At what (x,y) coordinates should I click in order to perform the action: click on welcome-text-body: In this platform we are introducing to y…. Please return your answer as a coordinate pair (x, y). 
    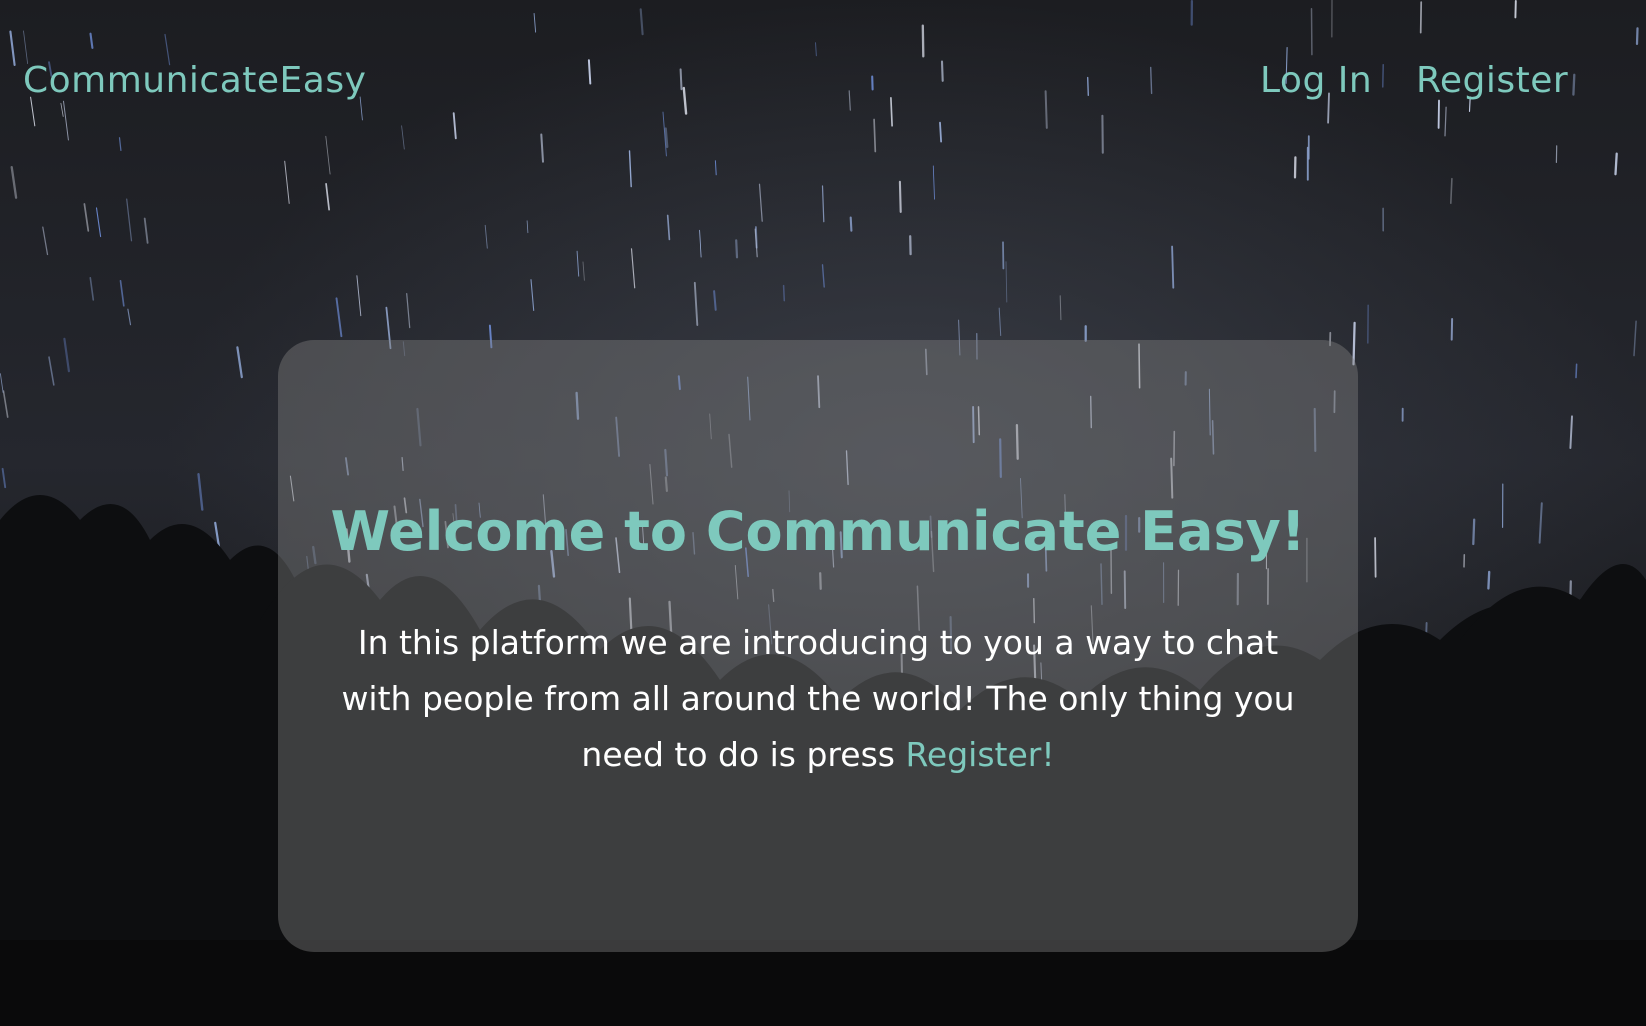
    Looking at the image, I should click on (818, 698).